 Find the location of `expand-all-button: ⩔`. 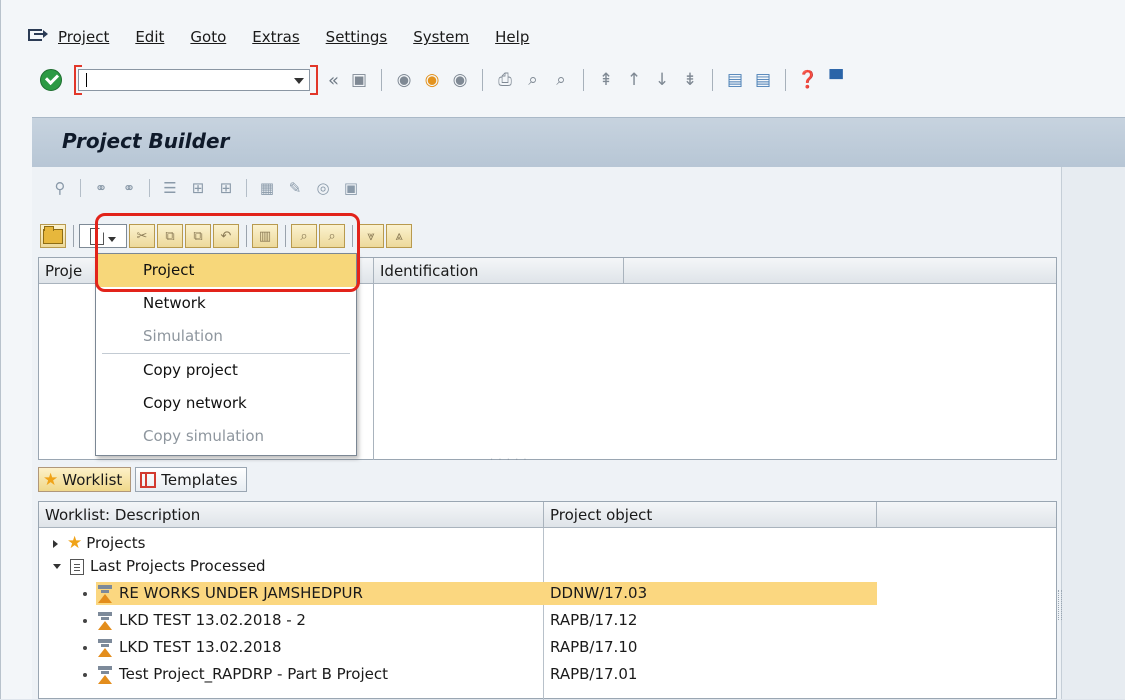

expand-all-button: ⩔ is located at coordinates (371, 236).